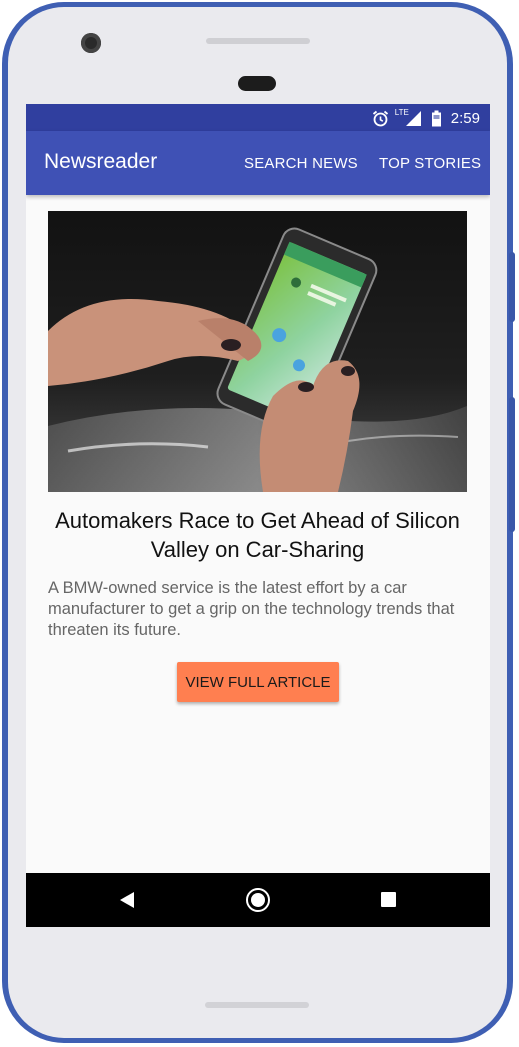 The image size is (519, 1047). I want to click on volume-button, so click(512, 464).